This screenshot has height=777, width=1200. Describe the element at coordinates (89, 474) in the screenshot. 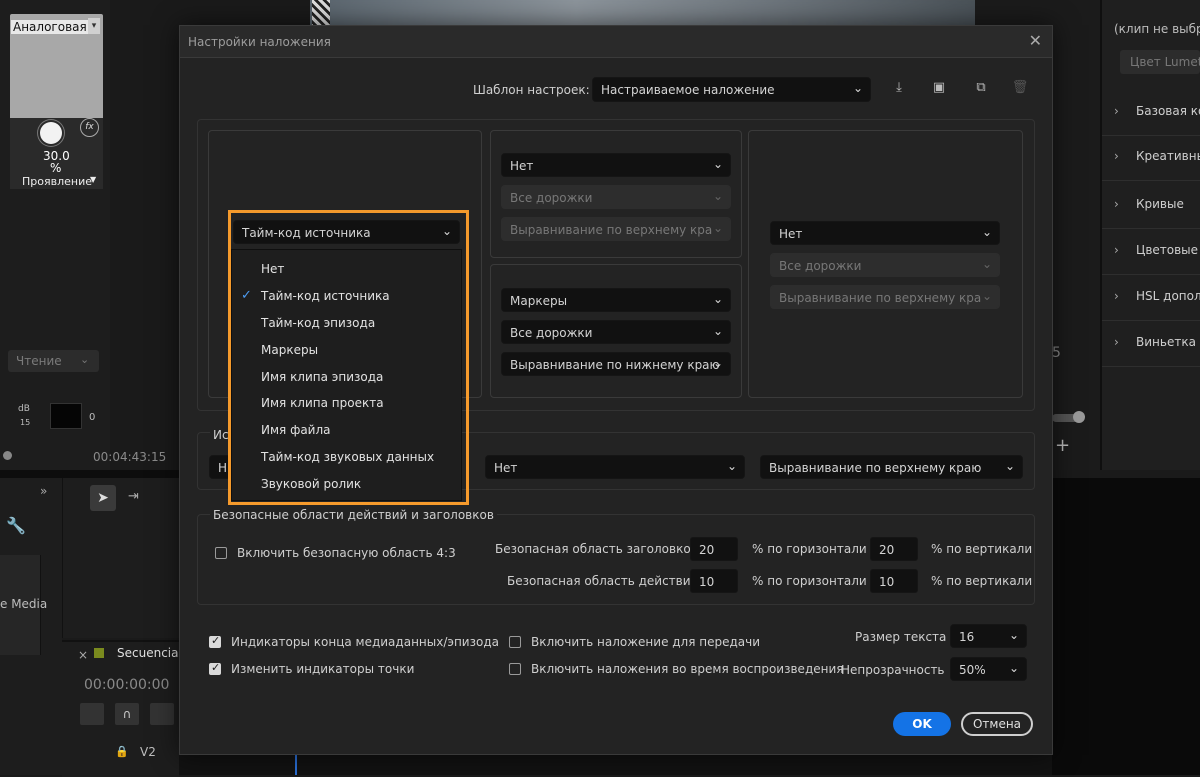

I see `divider-horizontal` at that location.